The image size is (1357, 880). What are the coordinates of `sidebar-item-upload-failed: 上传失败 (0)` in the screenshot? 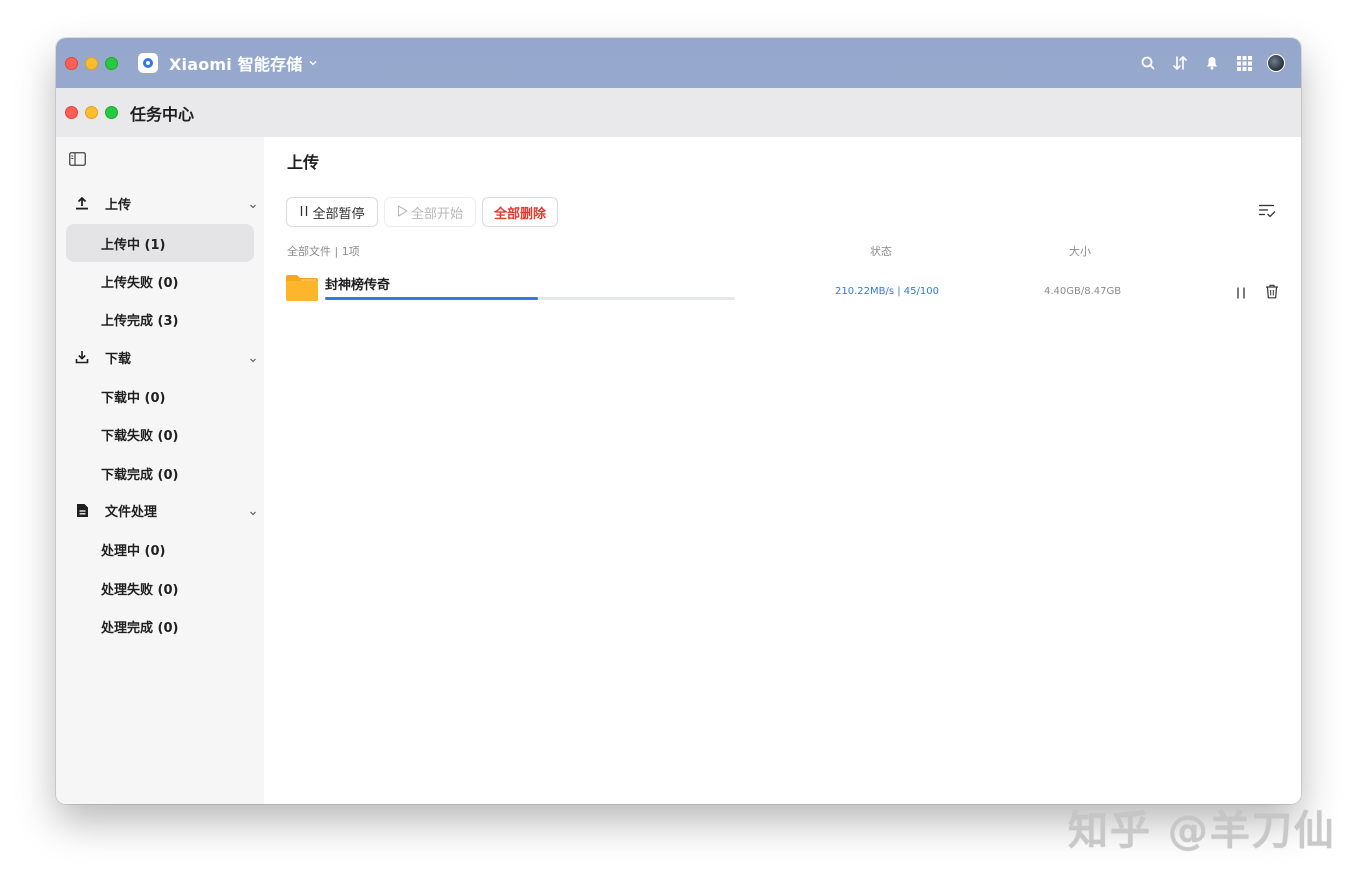 It's located at (160, 281).